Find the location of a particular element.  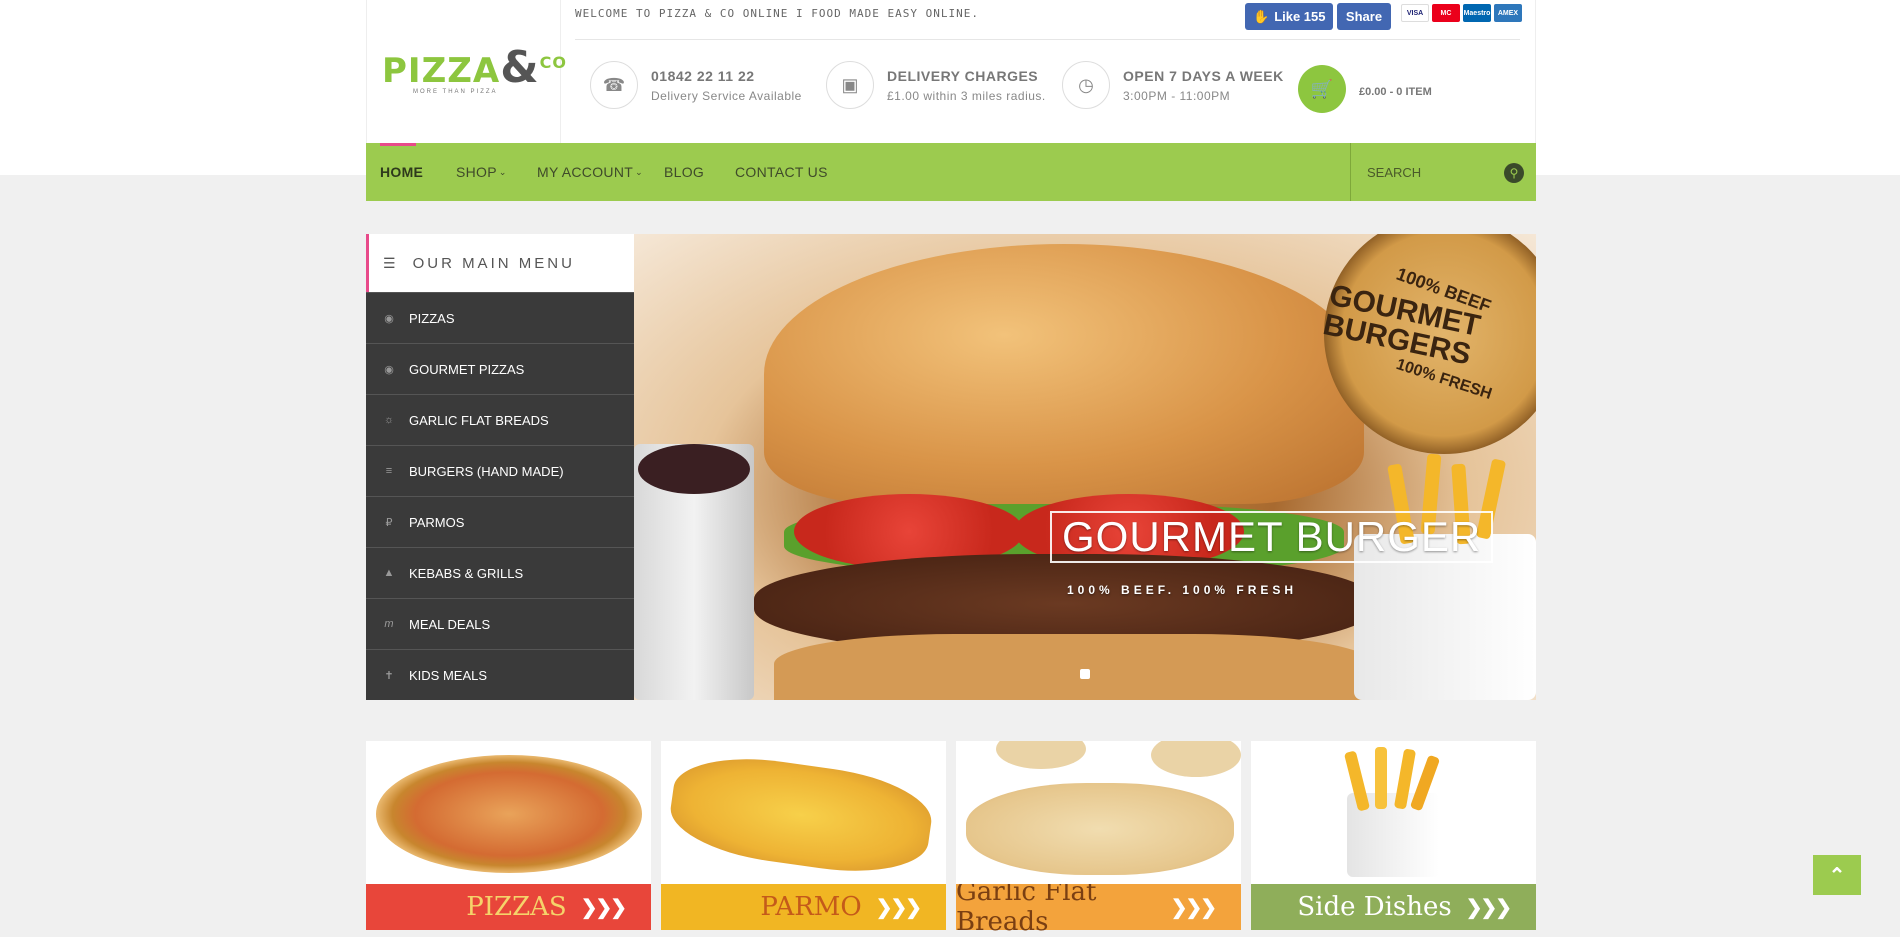

sidebar-item-label: PIZZAS is located at coordinates (432, 318).